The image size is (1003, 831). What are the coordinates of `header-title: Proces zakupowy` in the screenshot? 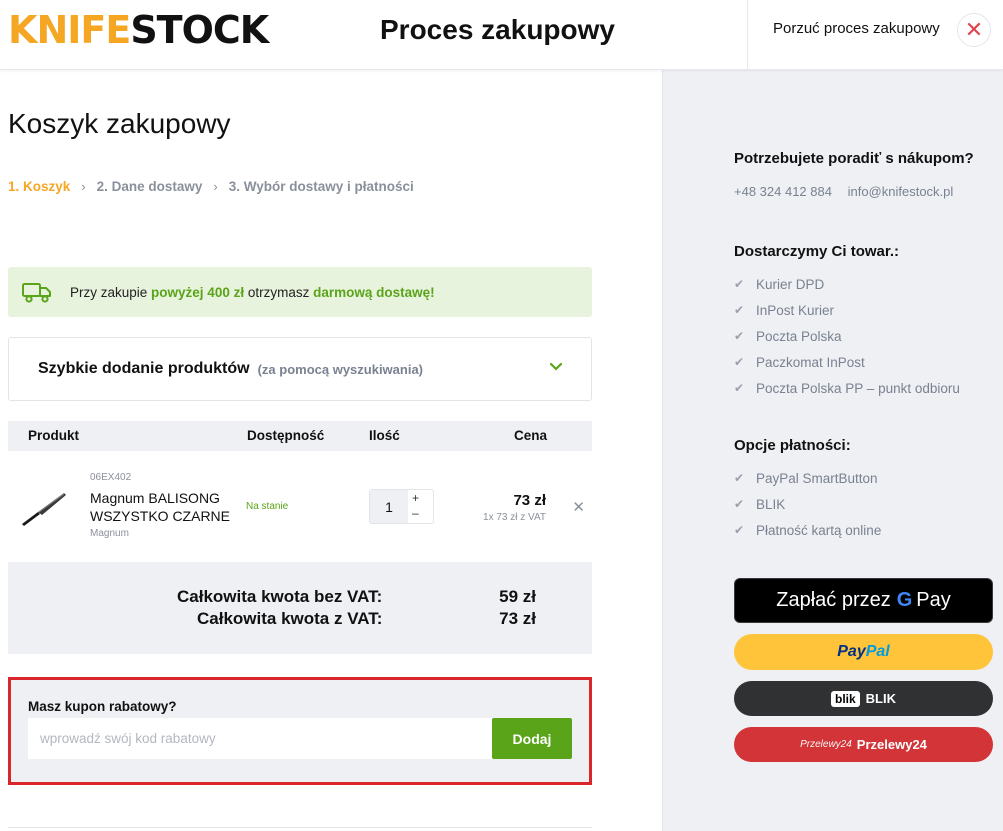 It's located at (497, 29).